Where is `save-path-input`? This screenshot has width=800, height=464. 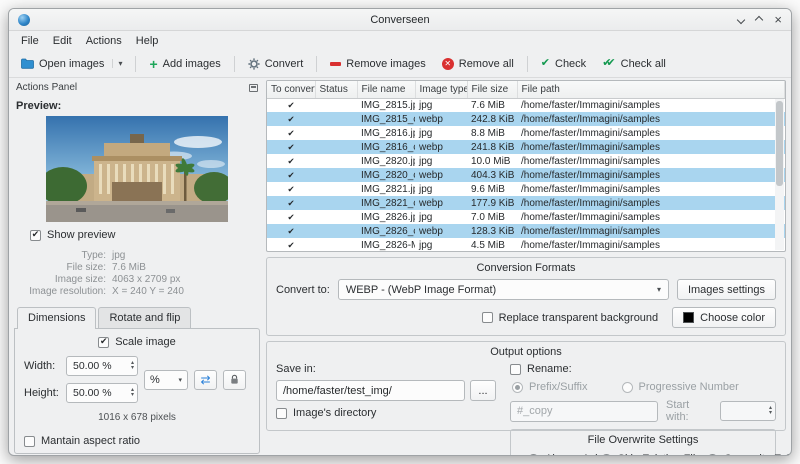 save-path-input is located at coordinates (370, 390).